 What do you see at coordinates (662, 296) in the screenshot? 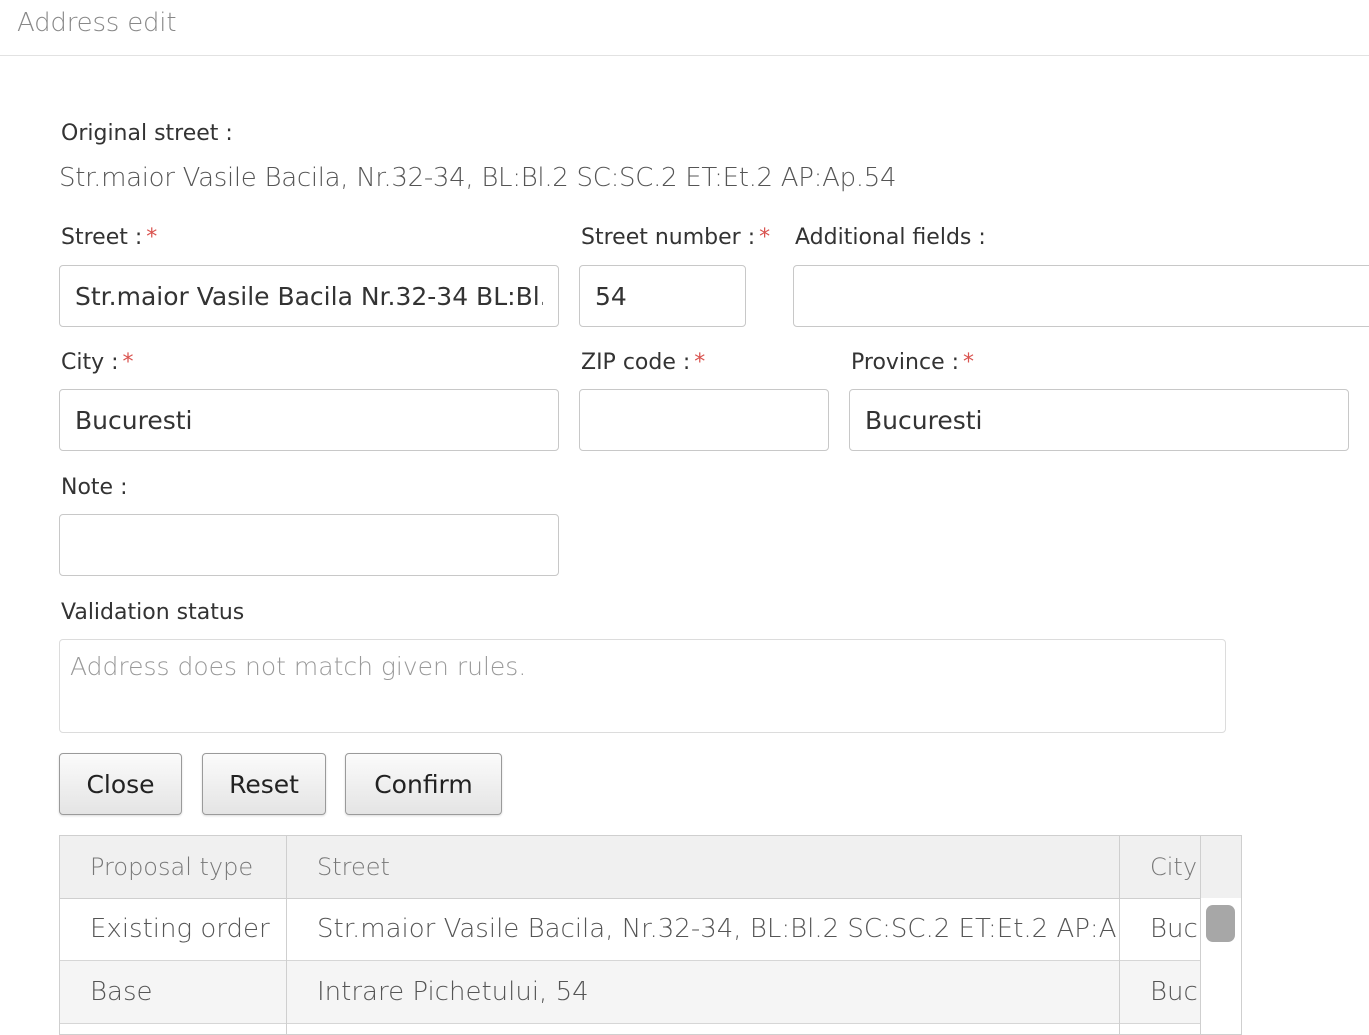
I see `street-number-input` at bounding box center [662, 296].